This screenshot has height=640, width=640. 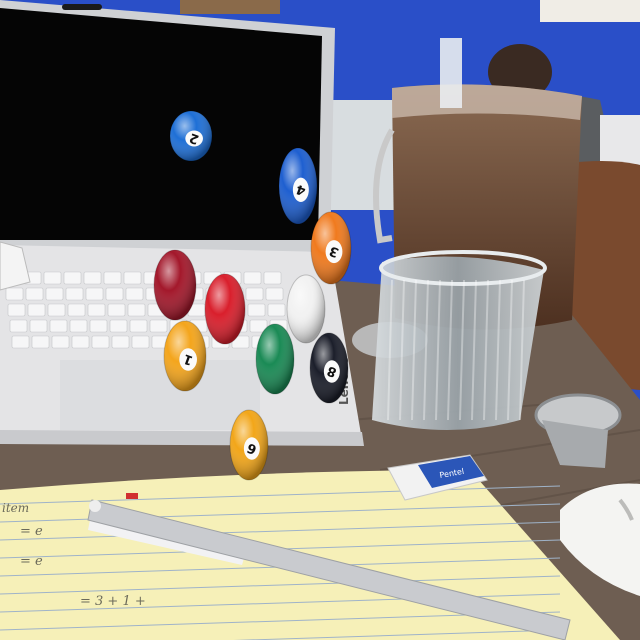 What do you see at coordinates (590, 11) in the screenshot?
I see `picture-frame` at bounding box center [590, 11].